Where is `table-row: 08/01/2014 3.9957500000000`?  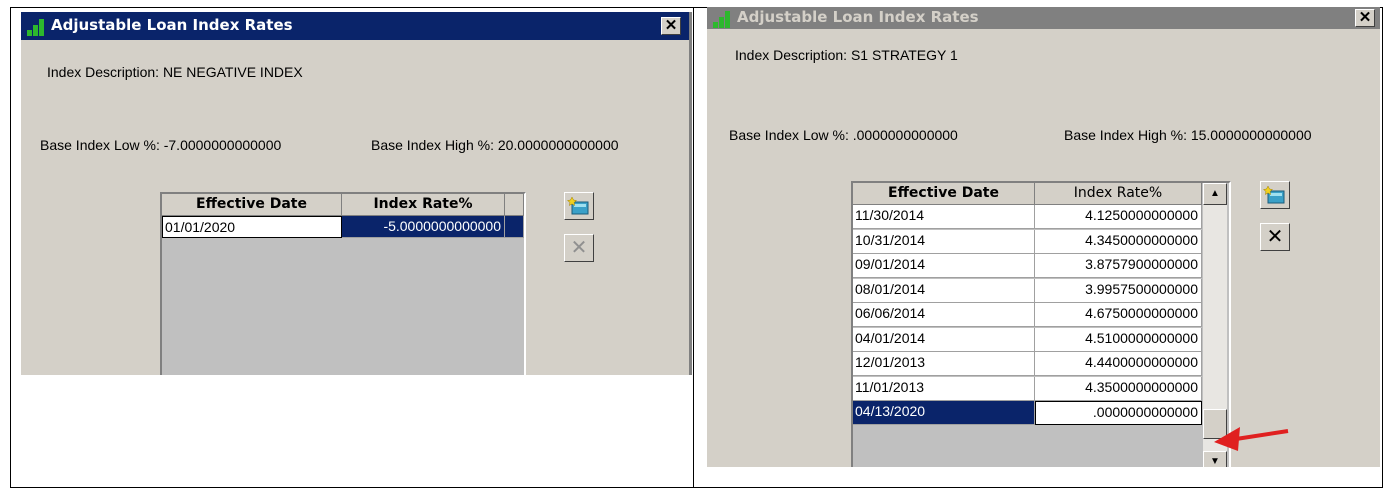 table-row: 08/01/2014 3.9957500000000 is located at coordinates (1028, 290).